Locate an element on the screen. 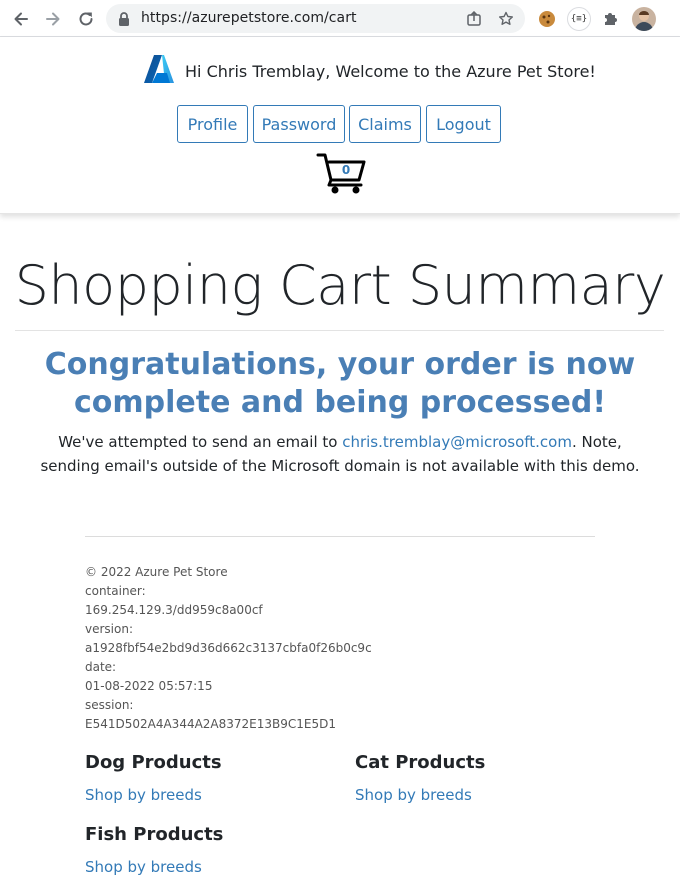 Image resolution: width=680 pixels, height=887 pixels. forward-icon is located at coordinates (53, 19).